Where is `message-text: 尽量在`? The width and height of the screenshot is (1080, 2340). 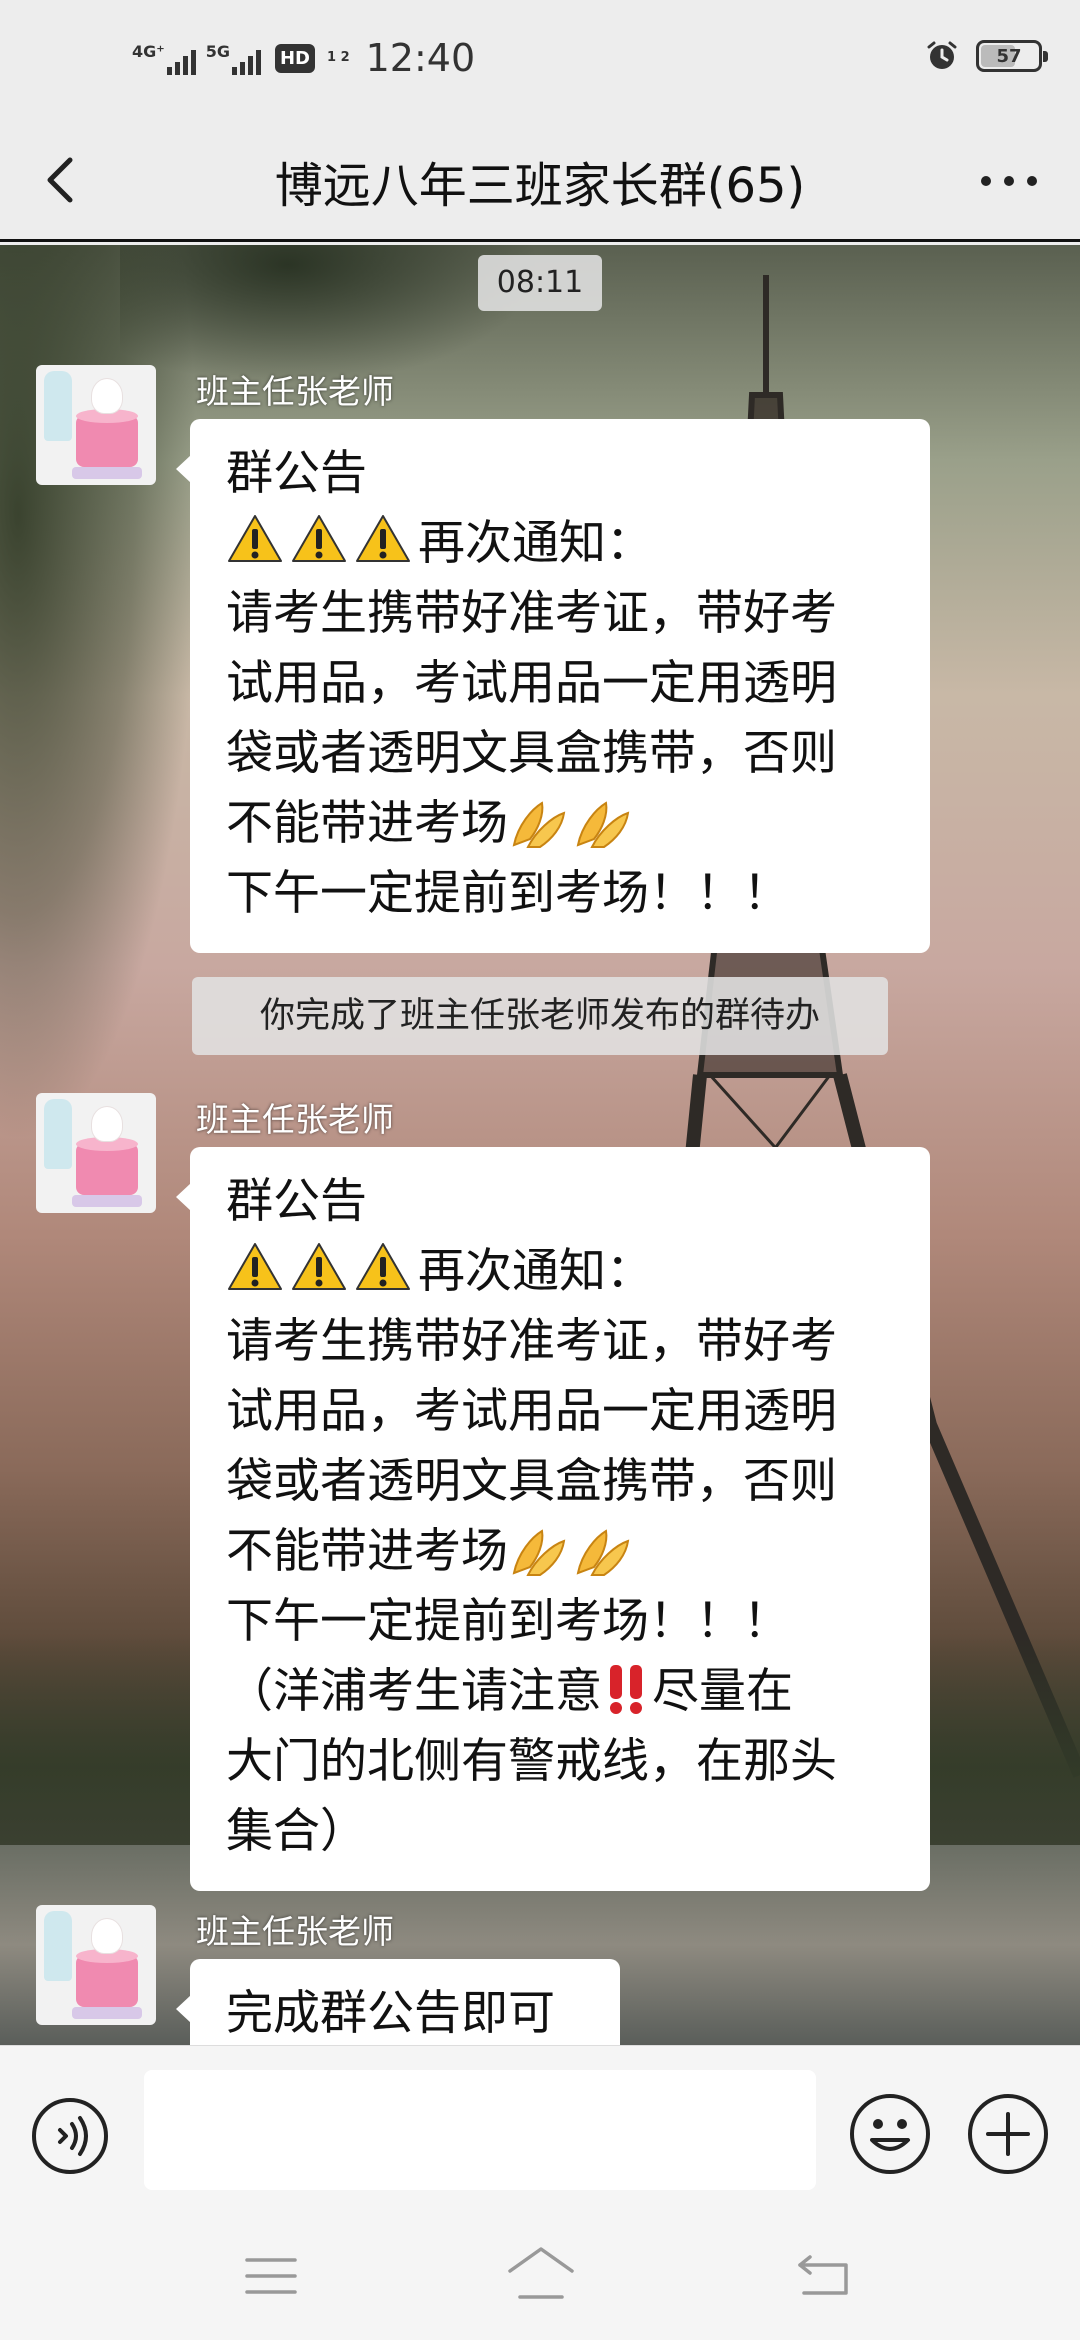 message-text: 尽量在 is located at coordinates (722, 1691).